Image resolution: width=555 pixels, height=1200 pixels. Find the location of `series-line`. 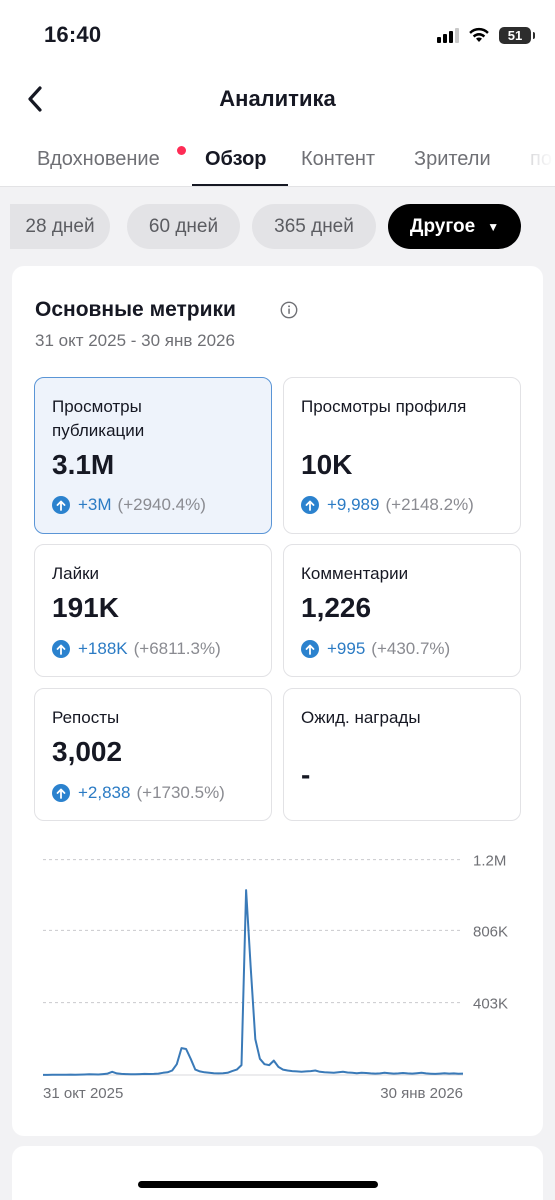

series-line is located at coordinates (253, 982).